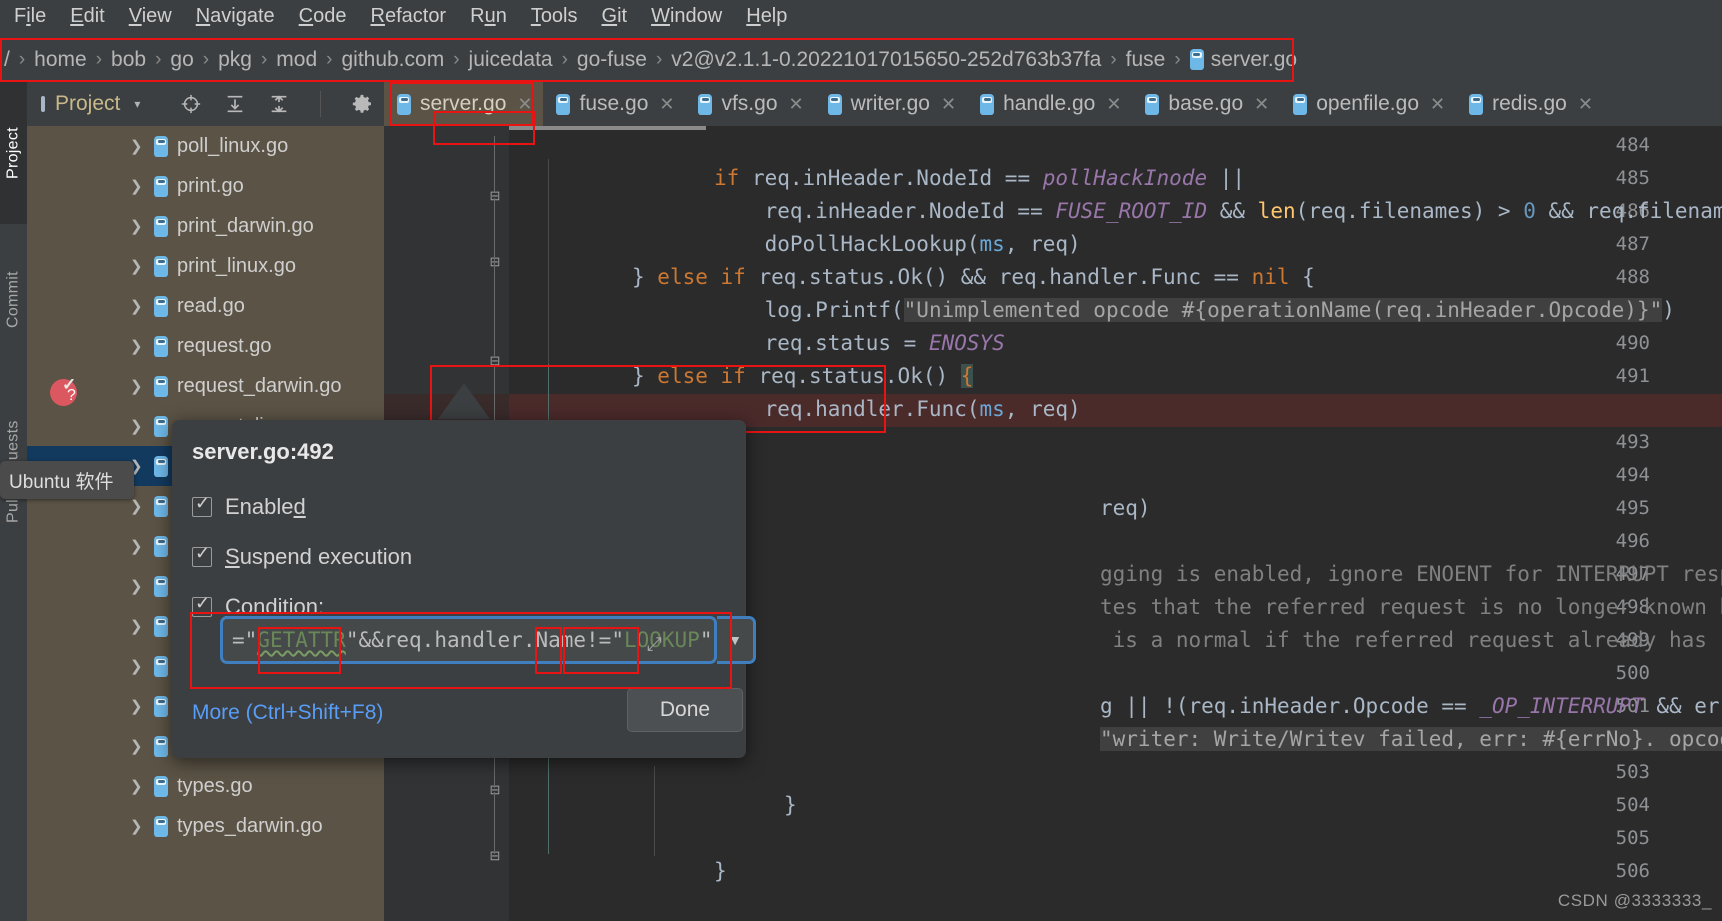 Image resolution: width=1722 pixels, height=921 pixels. Describe the element at coordinates (235, 60) in the screenshot. I see `breadcrumb-item-4: pkg` at that location.